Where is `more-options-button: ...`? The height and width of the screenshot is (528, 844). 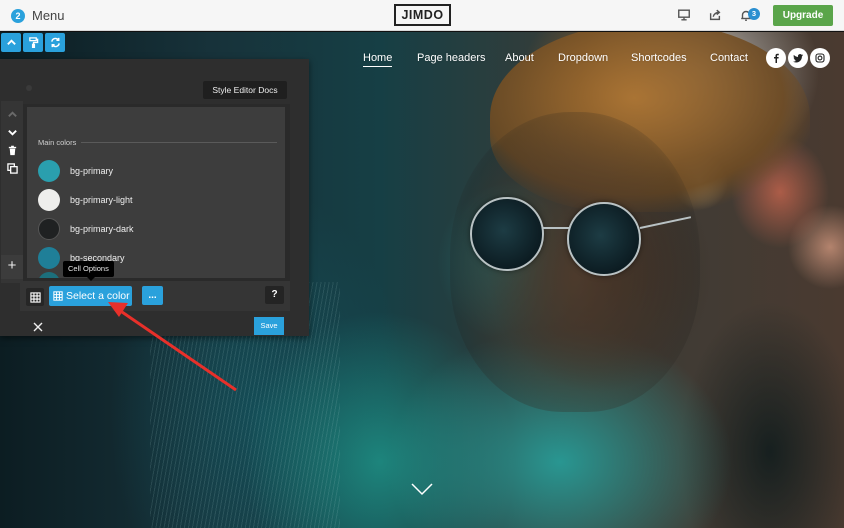
more-options-button: ... is located at coordinates (152, 295).